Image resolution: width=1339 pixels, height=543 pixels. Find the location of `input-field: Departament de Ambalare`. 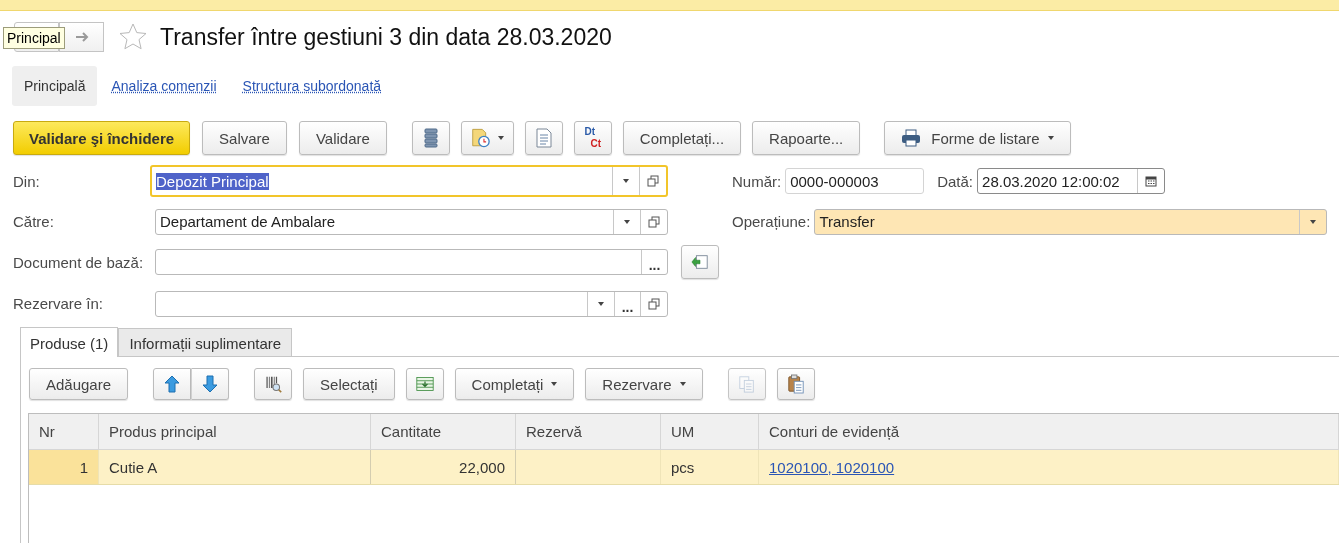

input-field: Departament de Ambalare is located at coordinates (411, 221).